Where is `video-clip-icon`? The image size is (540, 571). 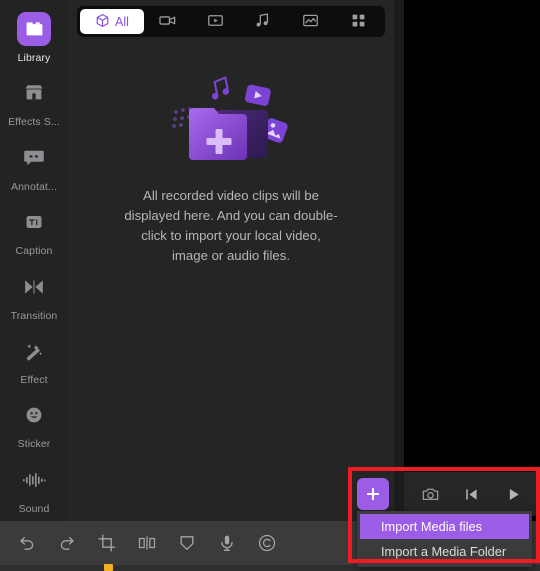
video-clip-icon is located at coordinates (215, 22).